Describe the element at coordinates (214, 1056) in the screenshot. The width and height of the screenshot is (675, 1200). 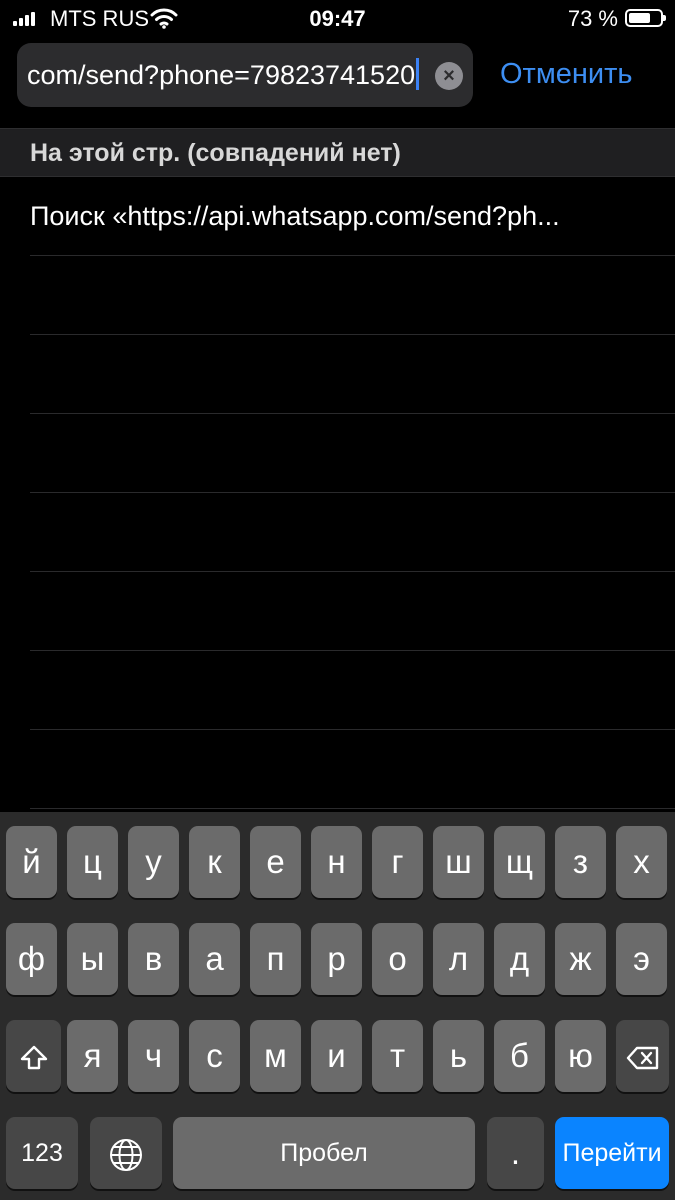
I see `key: с` at that location.